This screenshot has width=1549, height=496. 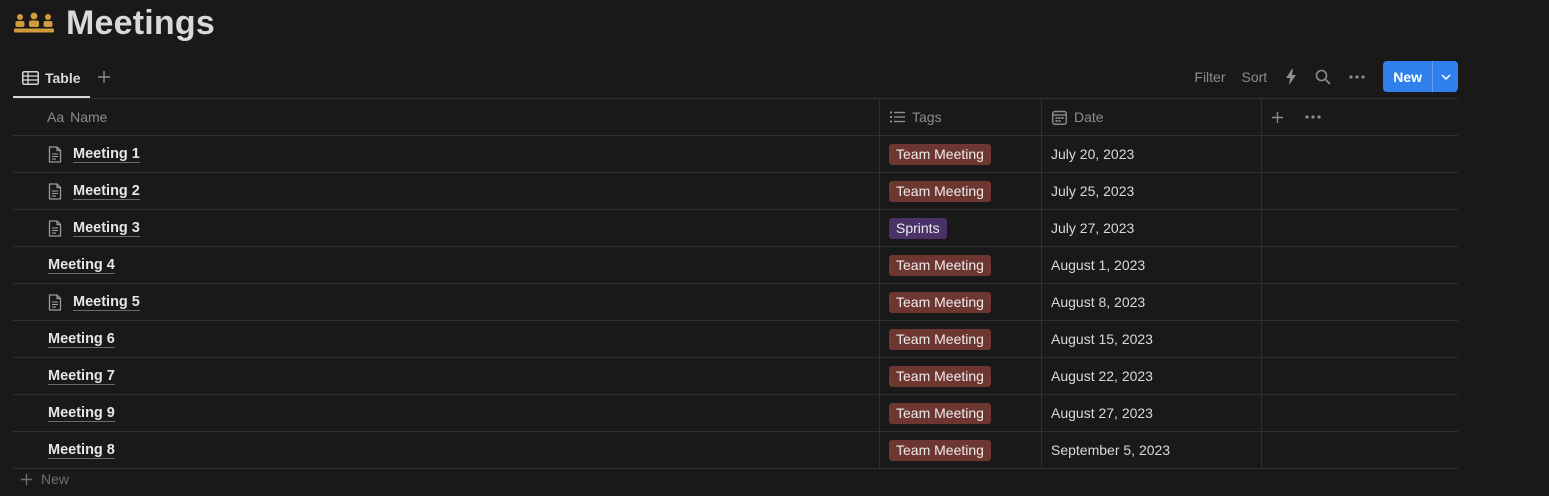 What do you see at coordinates (446, 191) in the screenshot?
I see `name-cell: Meeting 2` at bounding box center [446, 191].